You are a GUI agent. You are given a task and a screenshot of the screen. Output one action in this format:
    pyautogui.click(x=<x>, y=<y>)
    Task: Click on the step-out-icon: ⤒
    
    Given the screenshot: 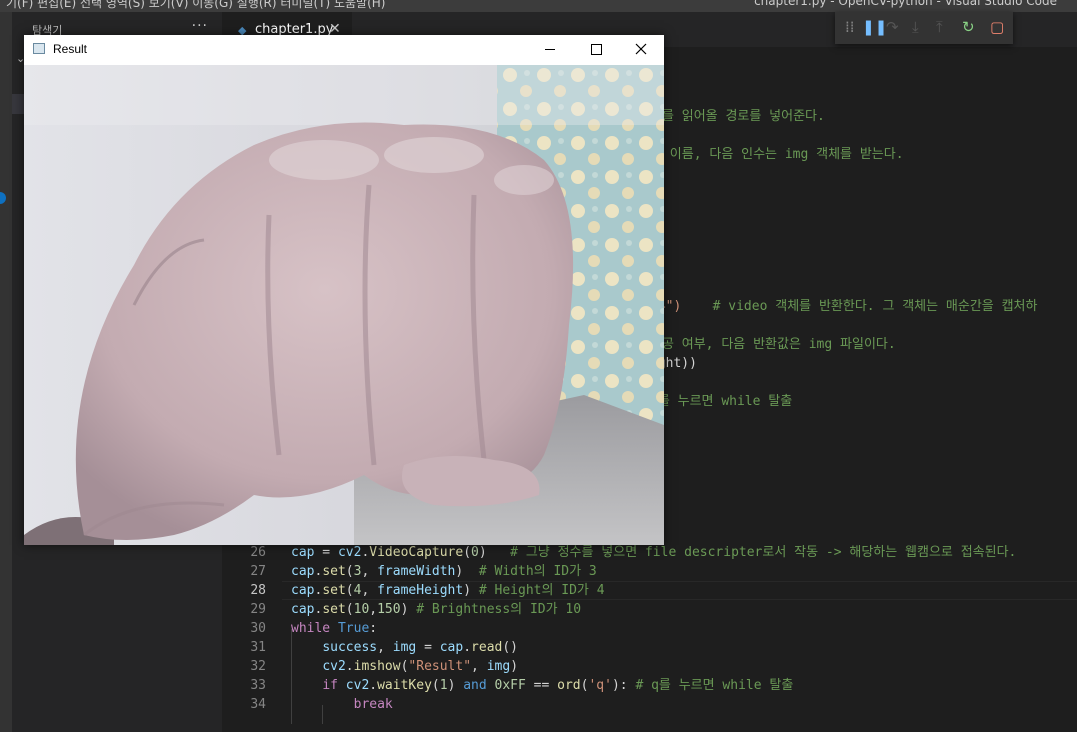 What is the action you would take?
    pyautogui.click(x=939, y=27)
    